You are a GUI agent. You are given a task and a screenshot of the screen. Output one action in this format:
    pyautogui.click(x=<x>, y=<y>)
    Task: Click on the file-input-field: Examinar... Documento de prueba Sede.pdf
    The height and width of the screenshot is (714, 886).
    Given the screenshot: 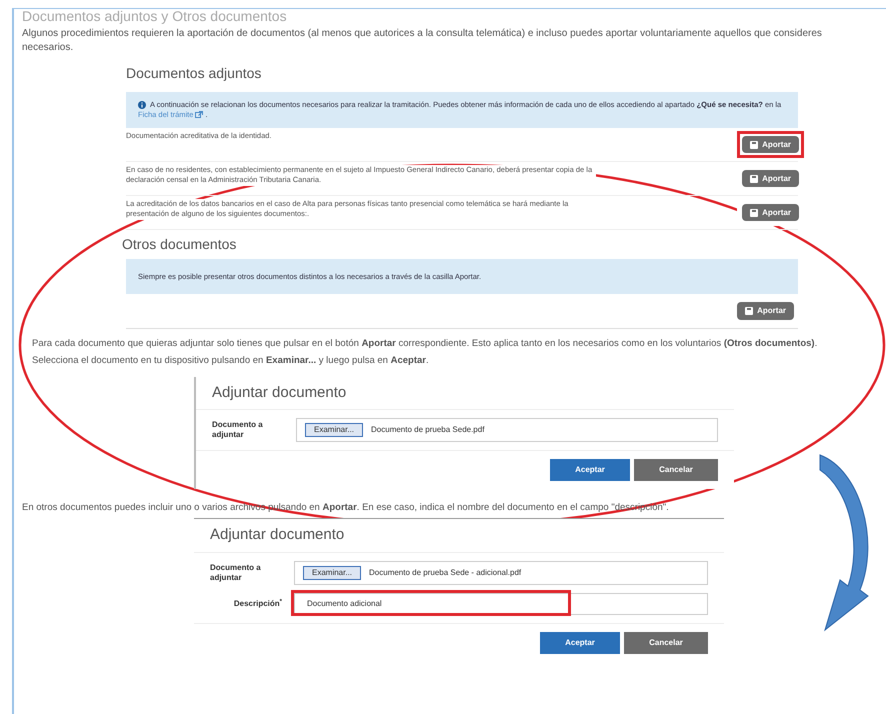 What is the action you would take?
    pyautogui.click(x=507, y=430)
    